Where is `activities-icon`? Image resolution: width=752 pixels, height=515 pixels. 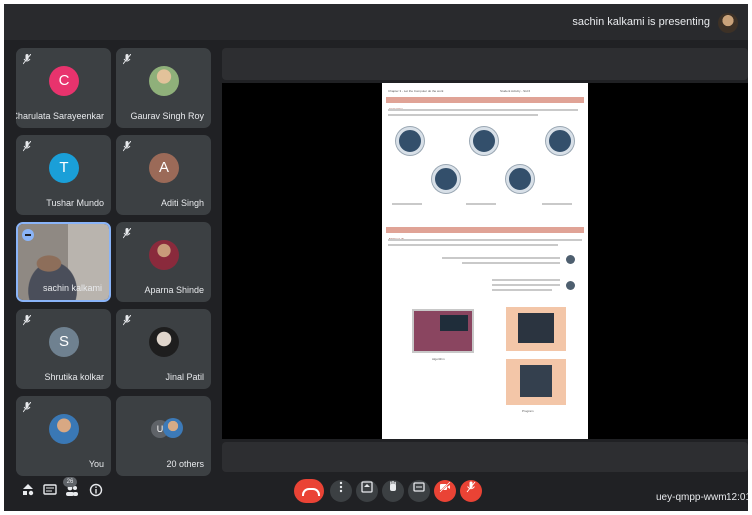
activities-icon is located at coordinates (28, 491).